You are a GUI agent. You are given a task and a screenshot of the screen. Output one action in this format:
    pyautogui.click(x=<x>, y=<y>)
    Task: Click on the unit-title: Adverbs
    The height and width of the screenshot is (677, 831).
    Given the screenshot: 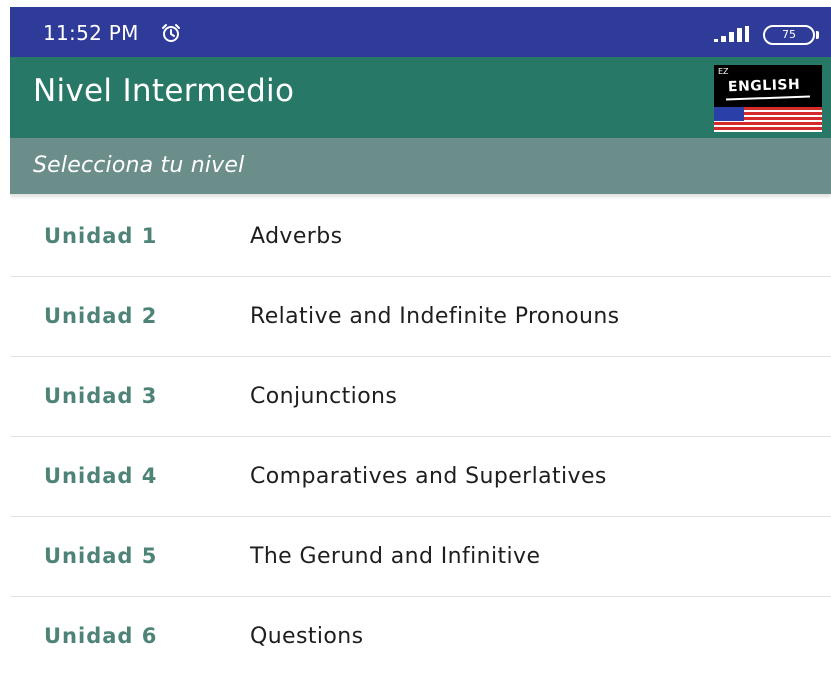 What is the action you would take?
    pyautogui.click(x=296, y=236)
    